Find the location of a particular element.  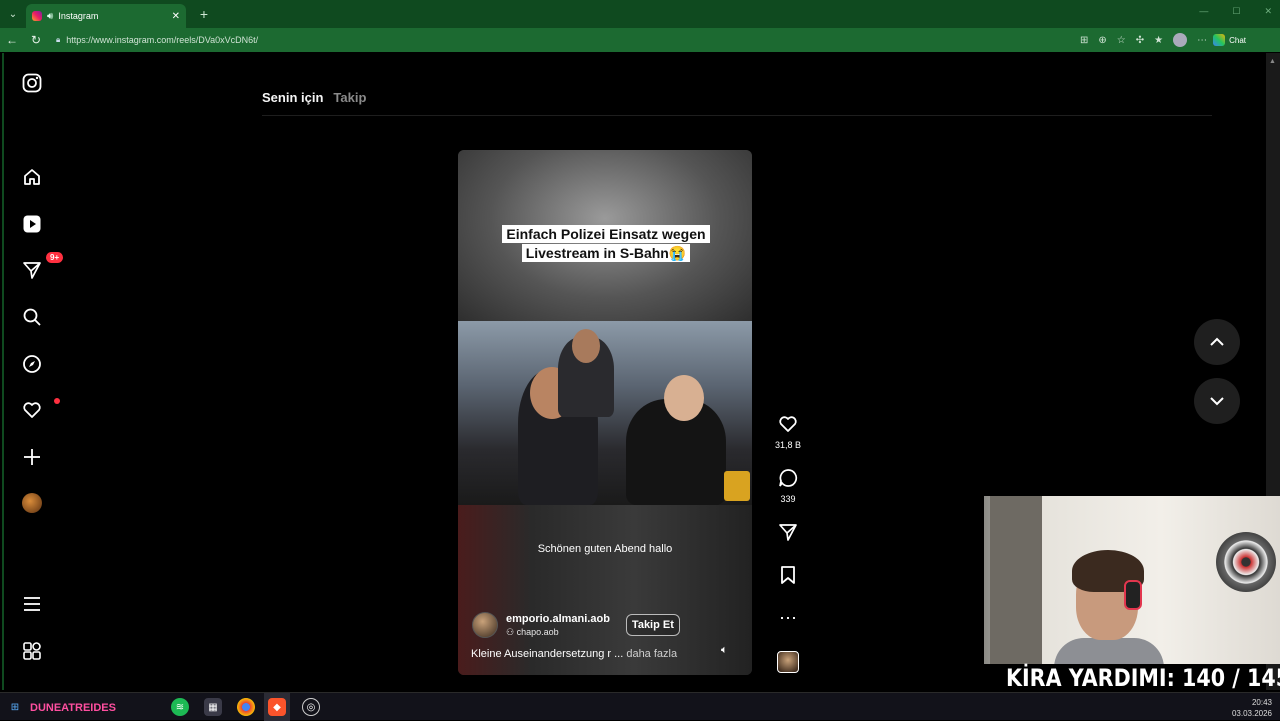

bookmark-icon is located at coordinates (788, 577).